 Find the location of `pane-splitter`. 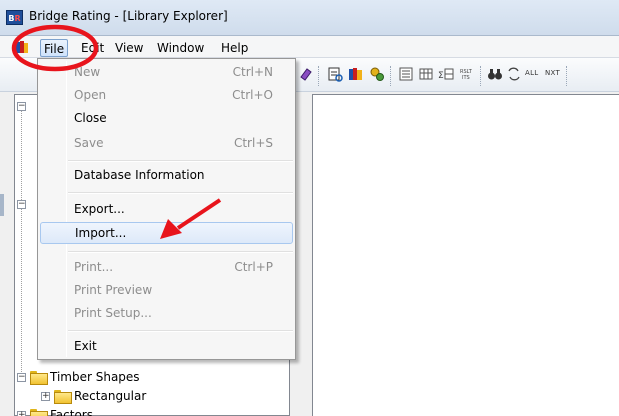

pane-splitter is located at coordinates (305, 254).